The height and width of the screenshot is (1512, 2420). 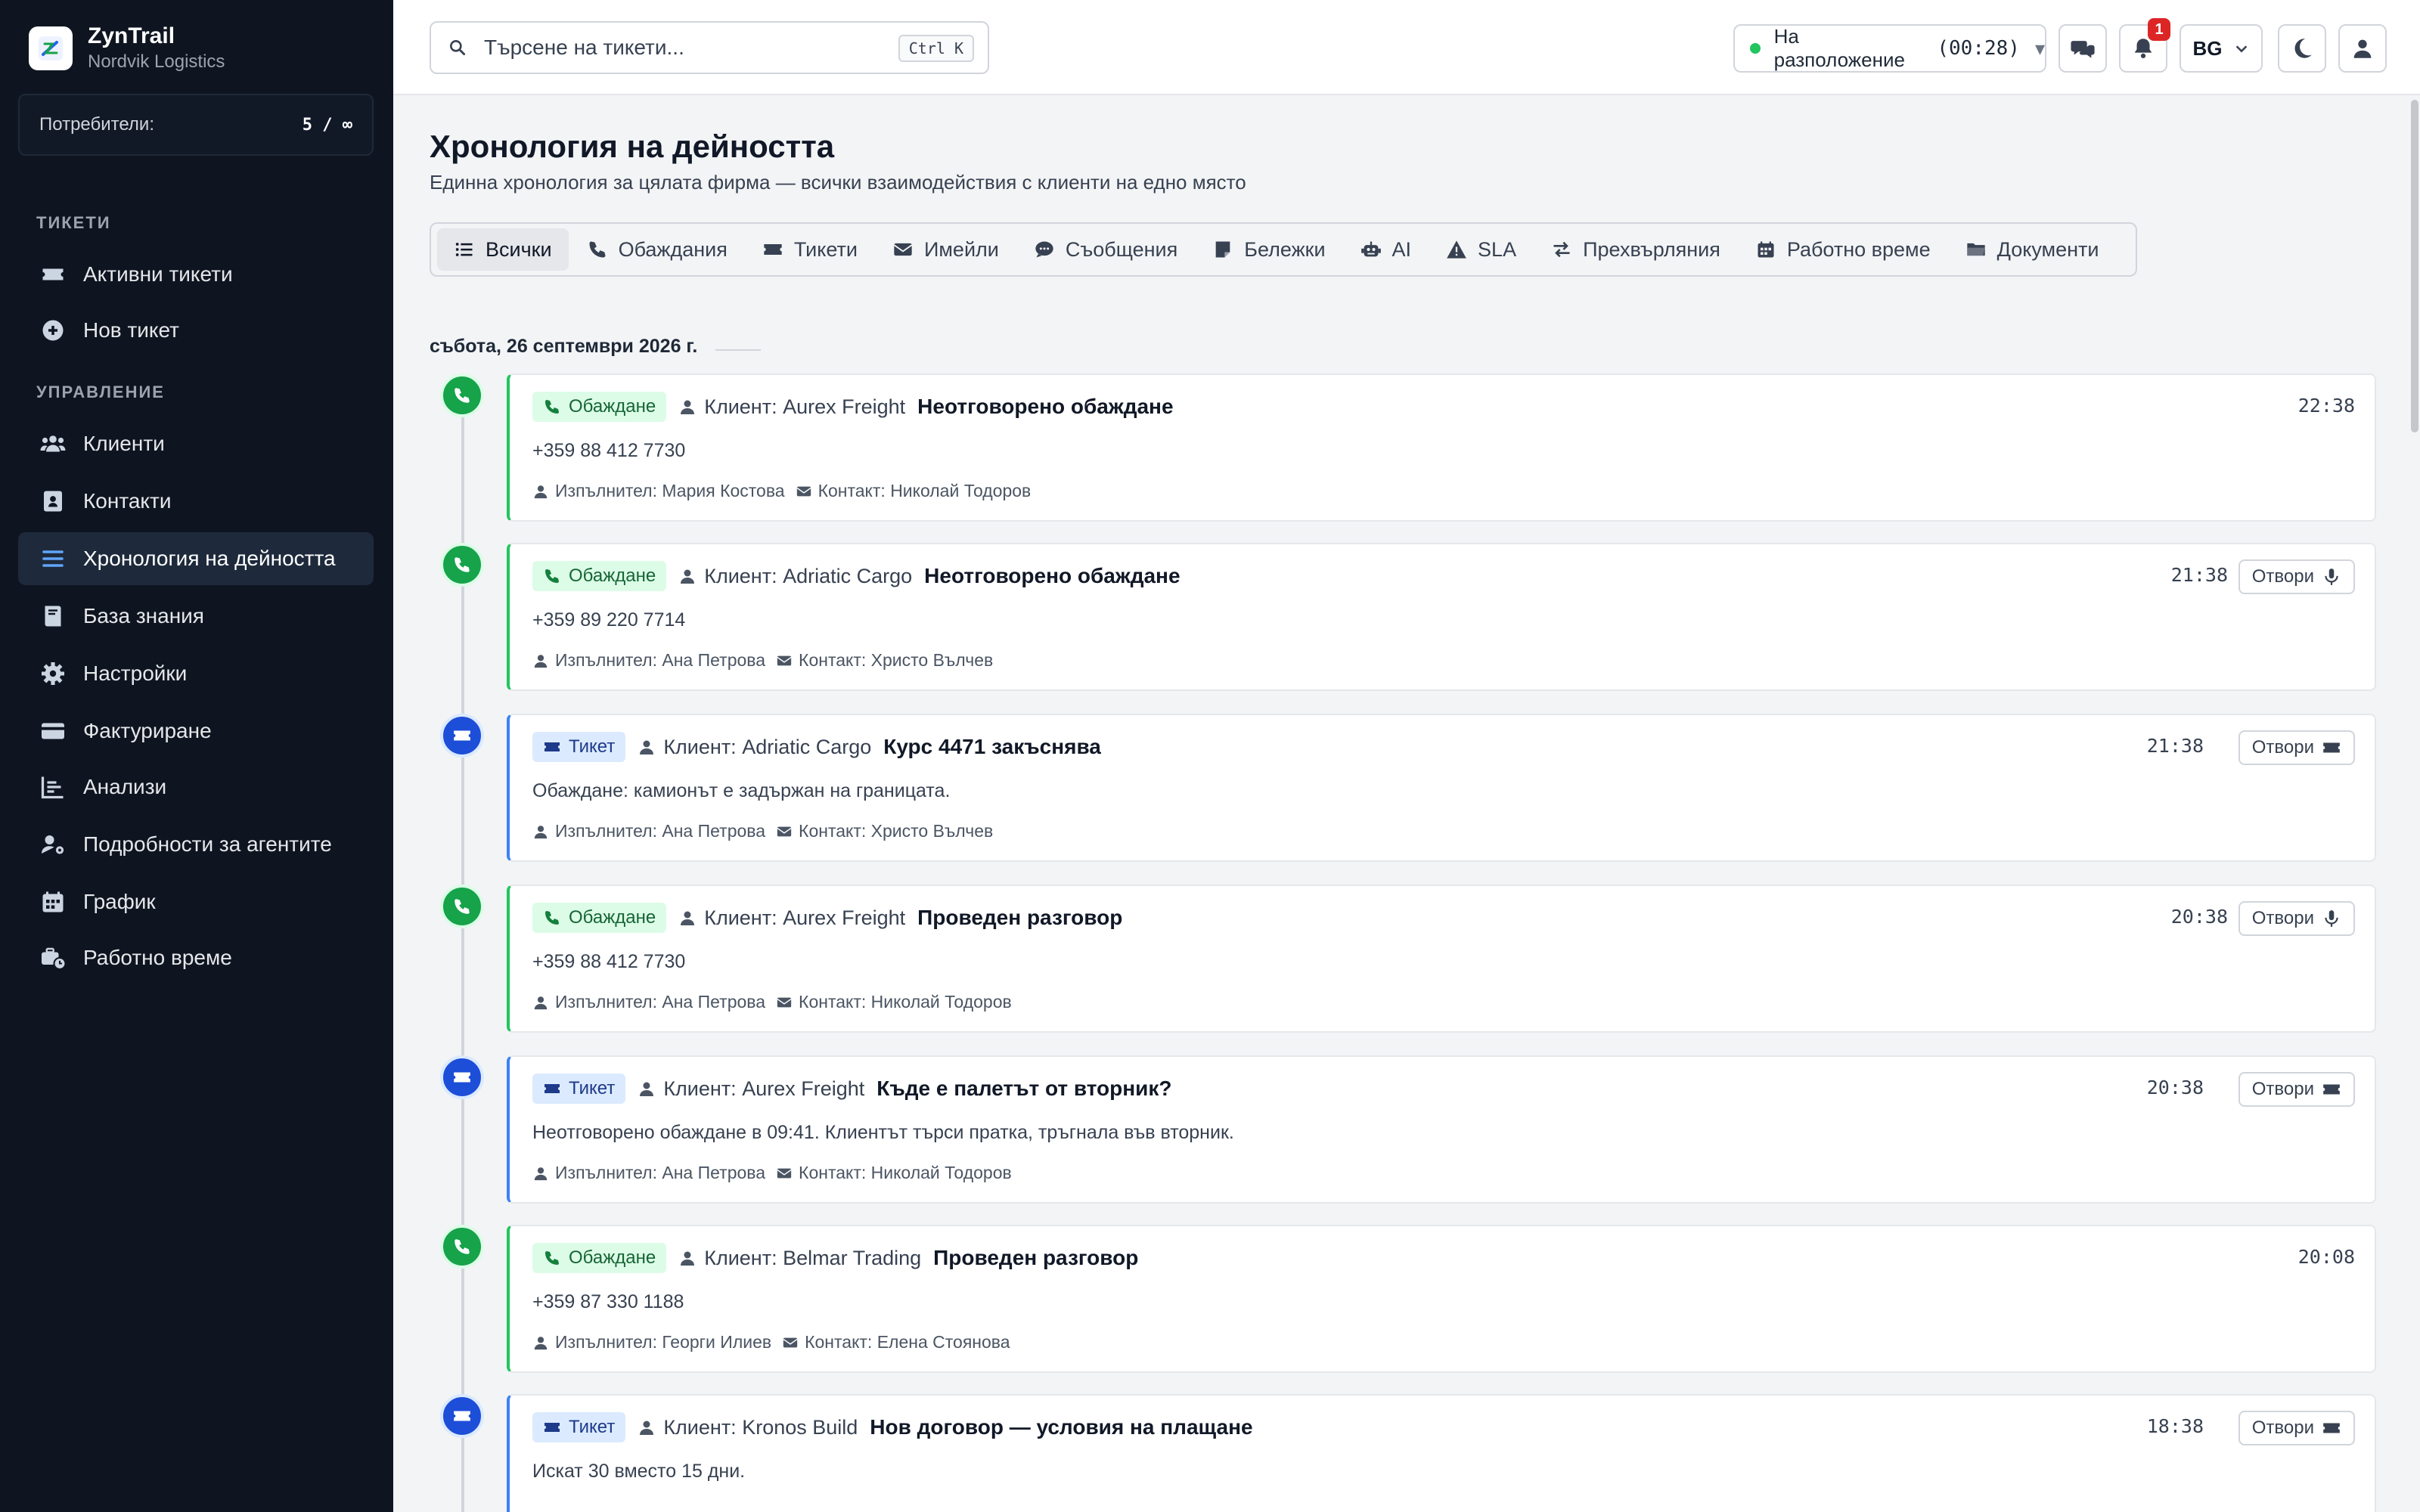 What do you see at coordinates (784, 1002) in the screenshot?
I see `envelope-icon` at bounding box center [784, 1002].